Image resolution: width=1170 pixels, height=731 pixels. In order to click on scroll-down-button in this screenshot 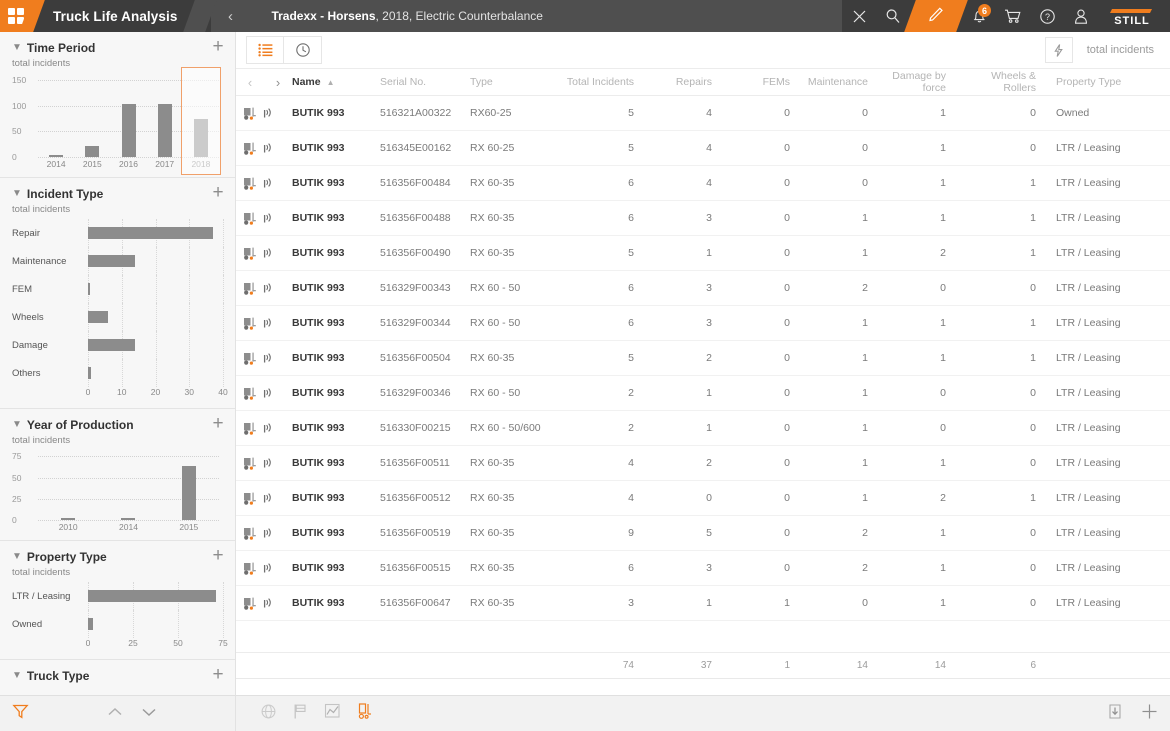, I will do `click(149, 714)`.